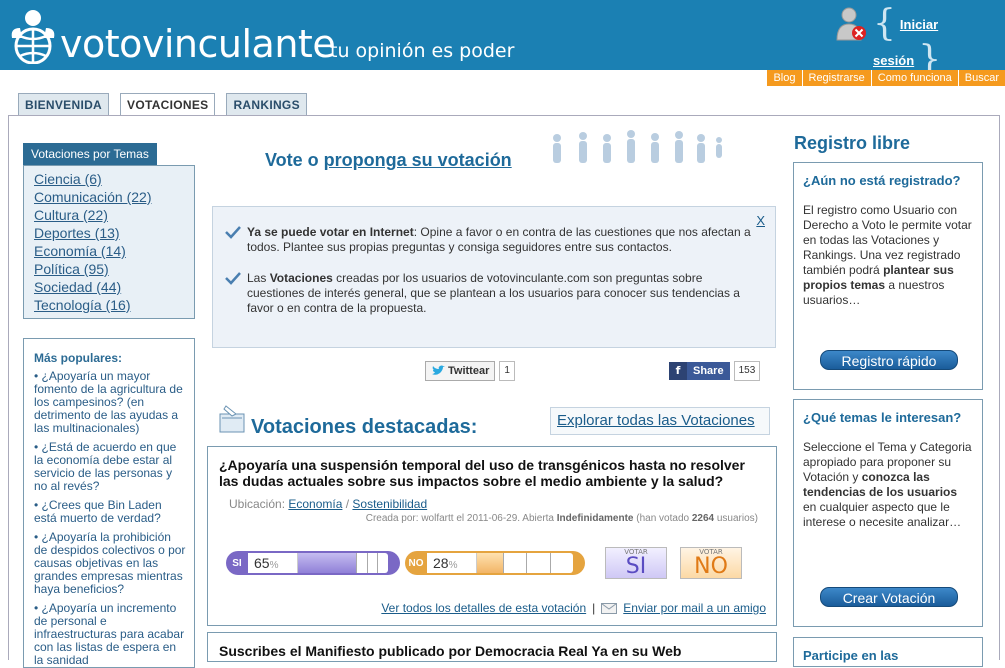 The width and height of the screenshot is (1005, 668). I want to click on tema-ciencia: Ciencia (6), so click(109, 179).